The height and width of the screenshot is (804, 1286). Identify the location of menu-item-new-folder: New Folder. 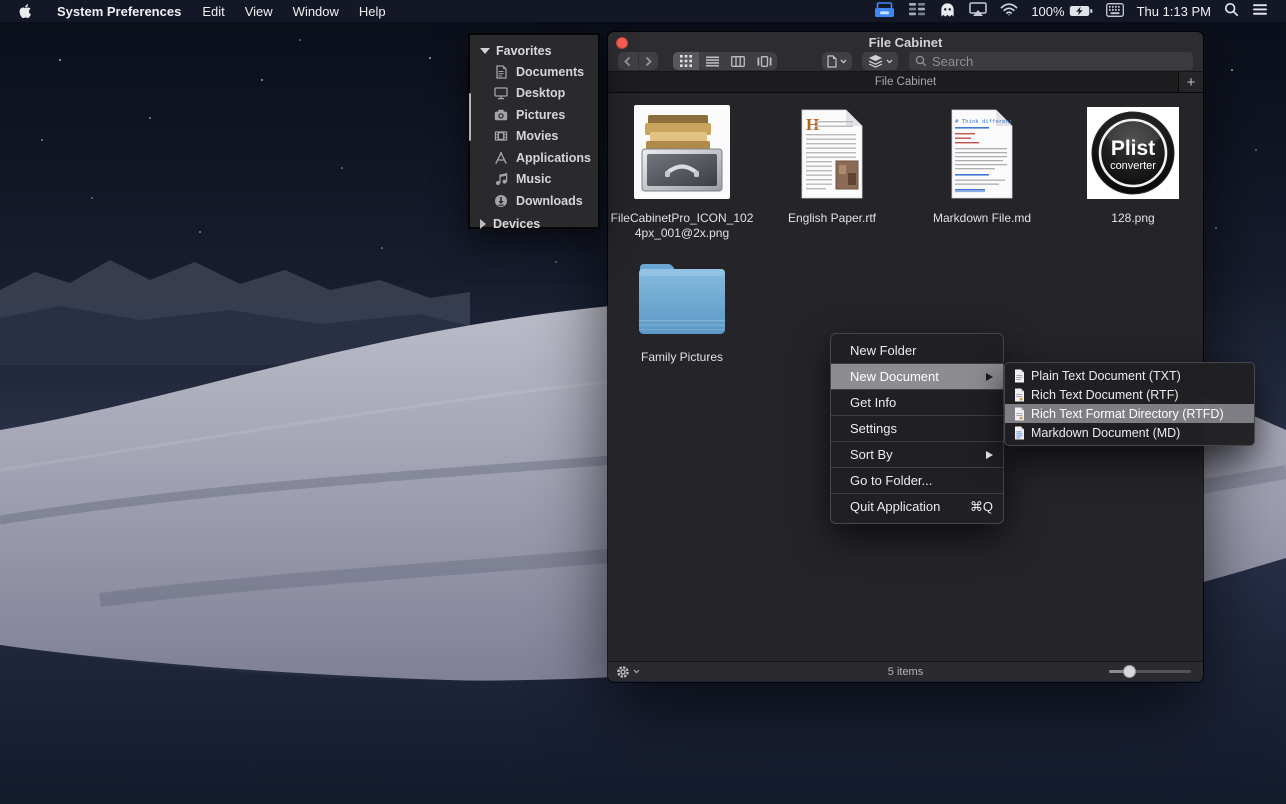
(917, 350).